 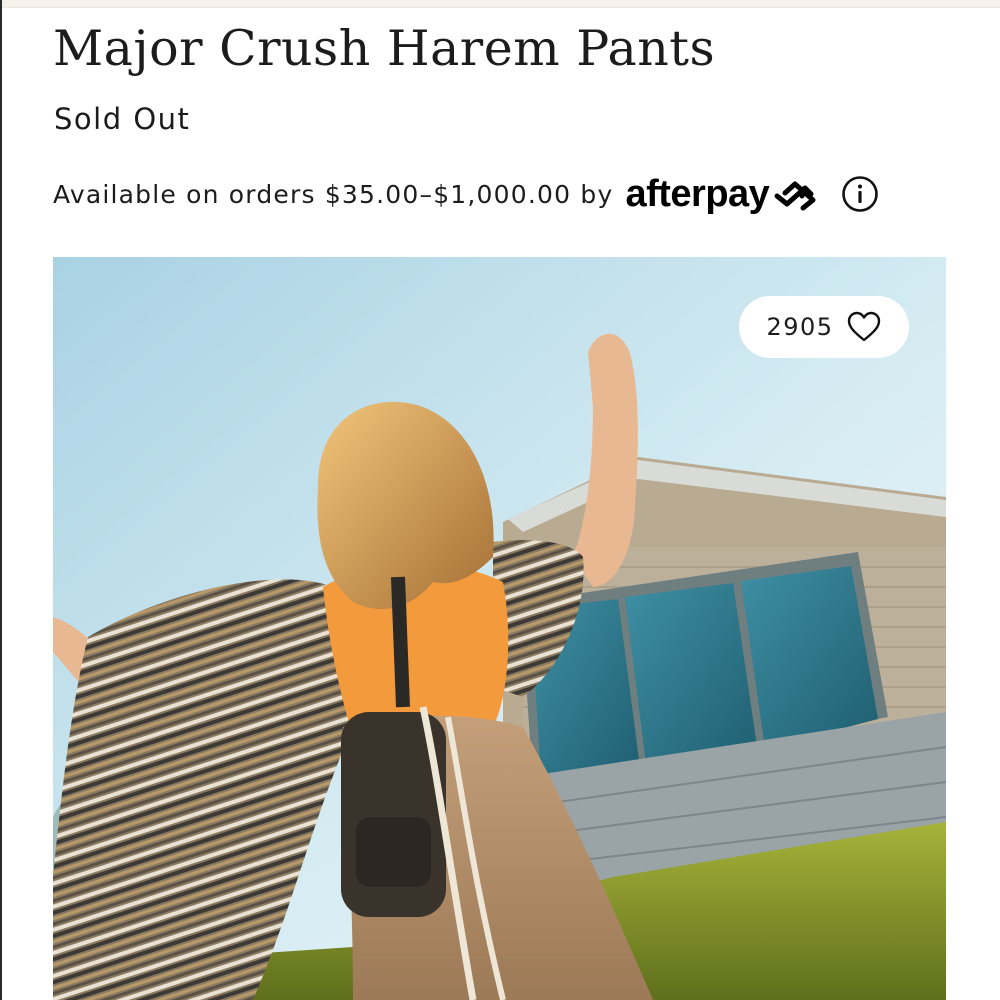 I want to click on heart-outline-icon, so click(x=863, y=326).